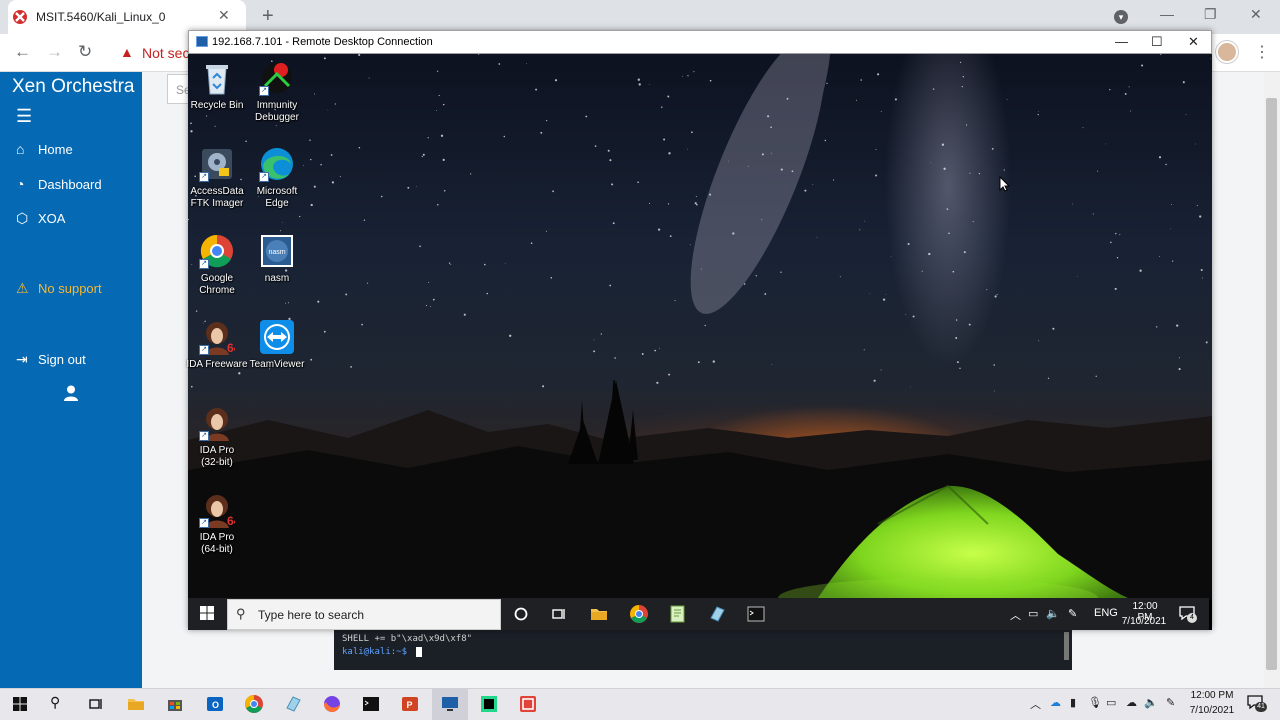  What do you see at coordinates (1167, 14) in the screenshot?
I see `browser-minimize-button: —` at bounding box center [1167, 14].